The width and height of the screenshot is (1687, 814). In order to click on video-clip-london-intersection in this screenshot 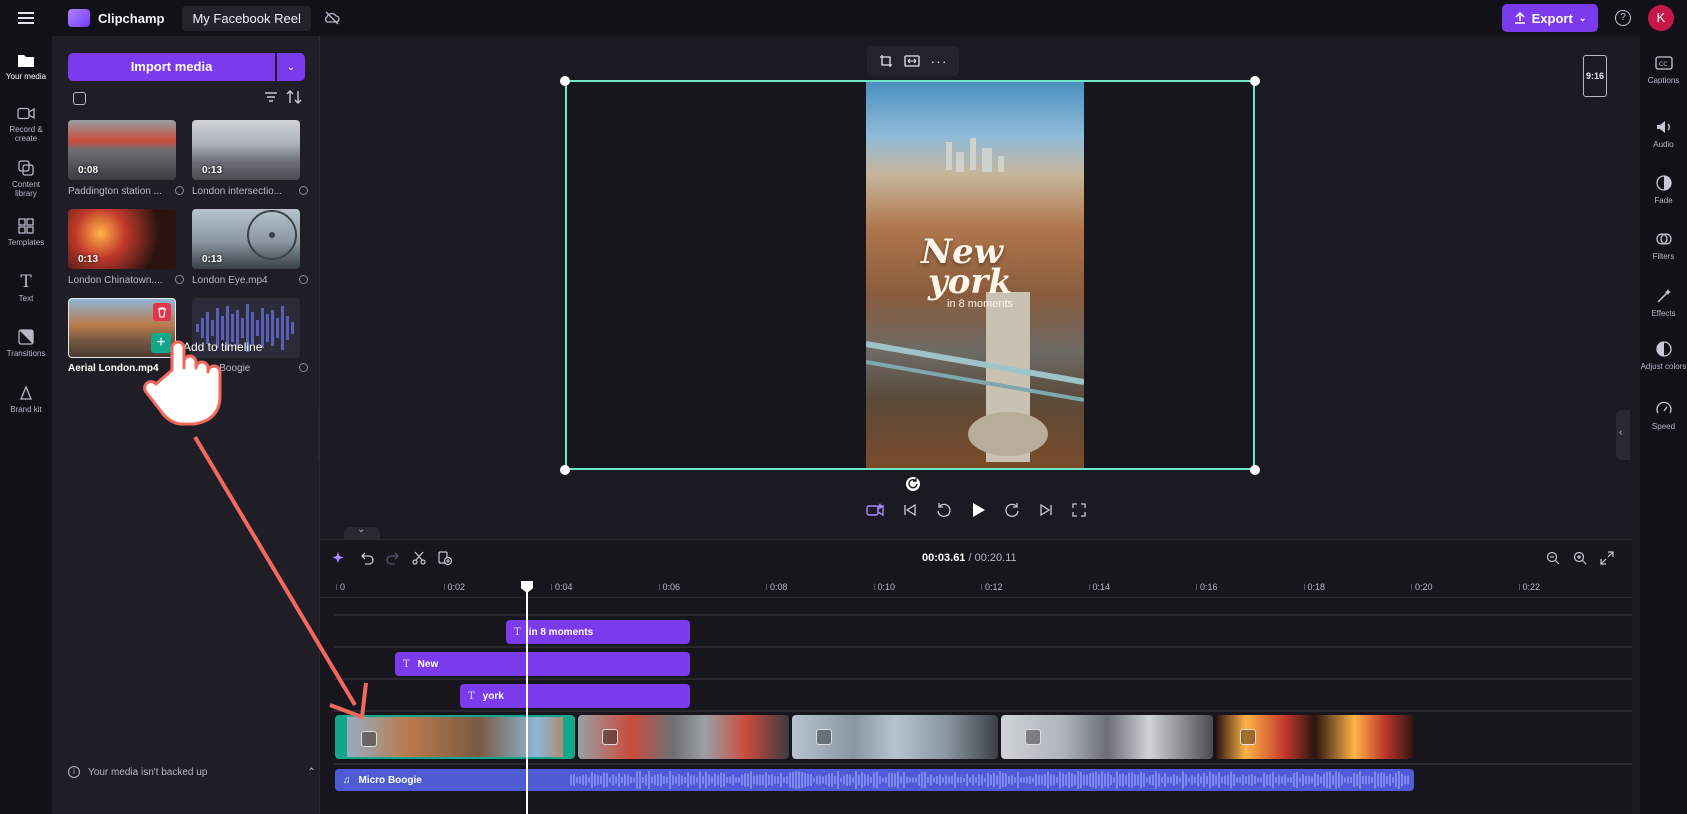, I will do `click(1107, 737)`.